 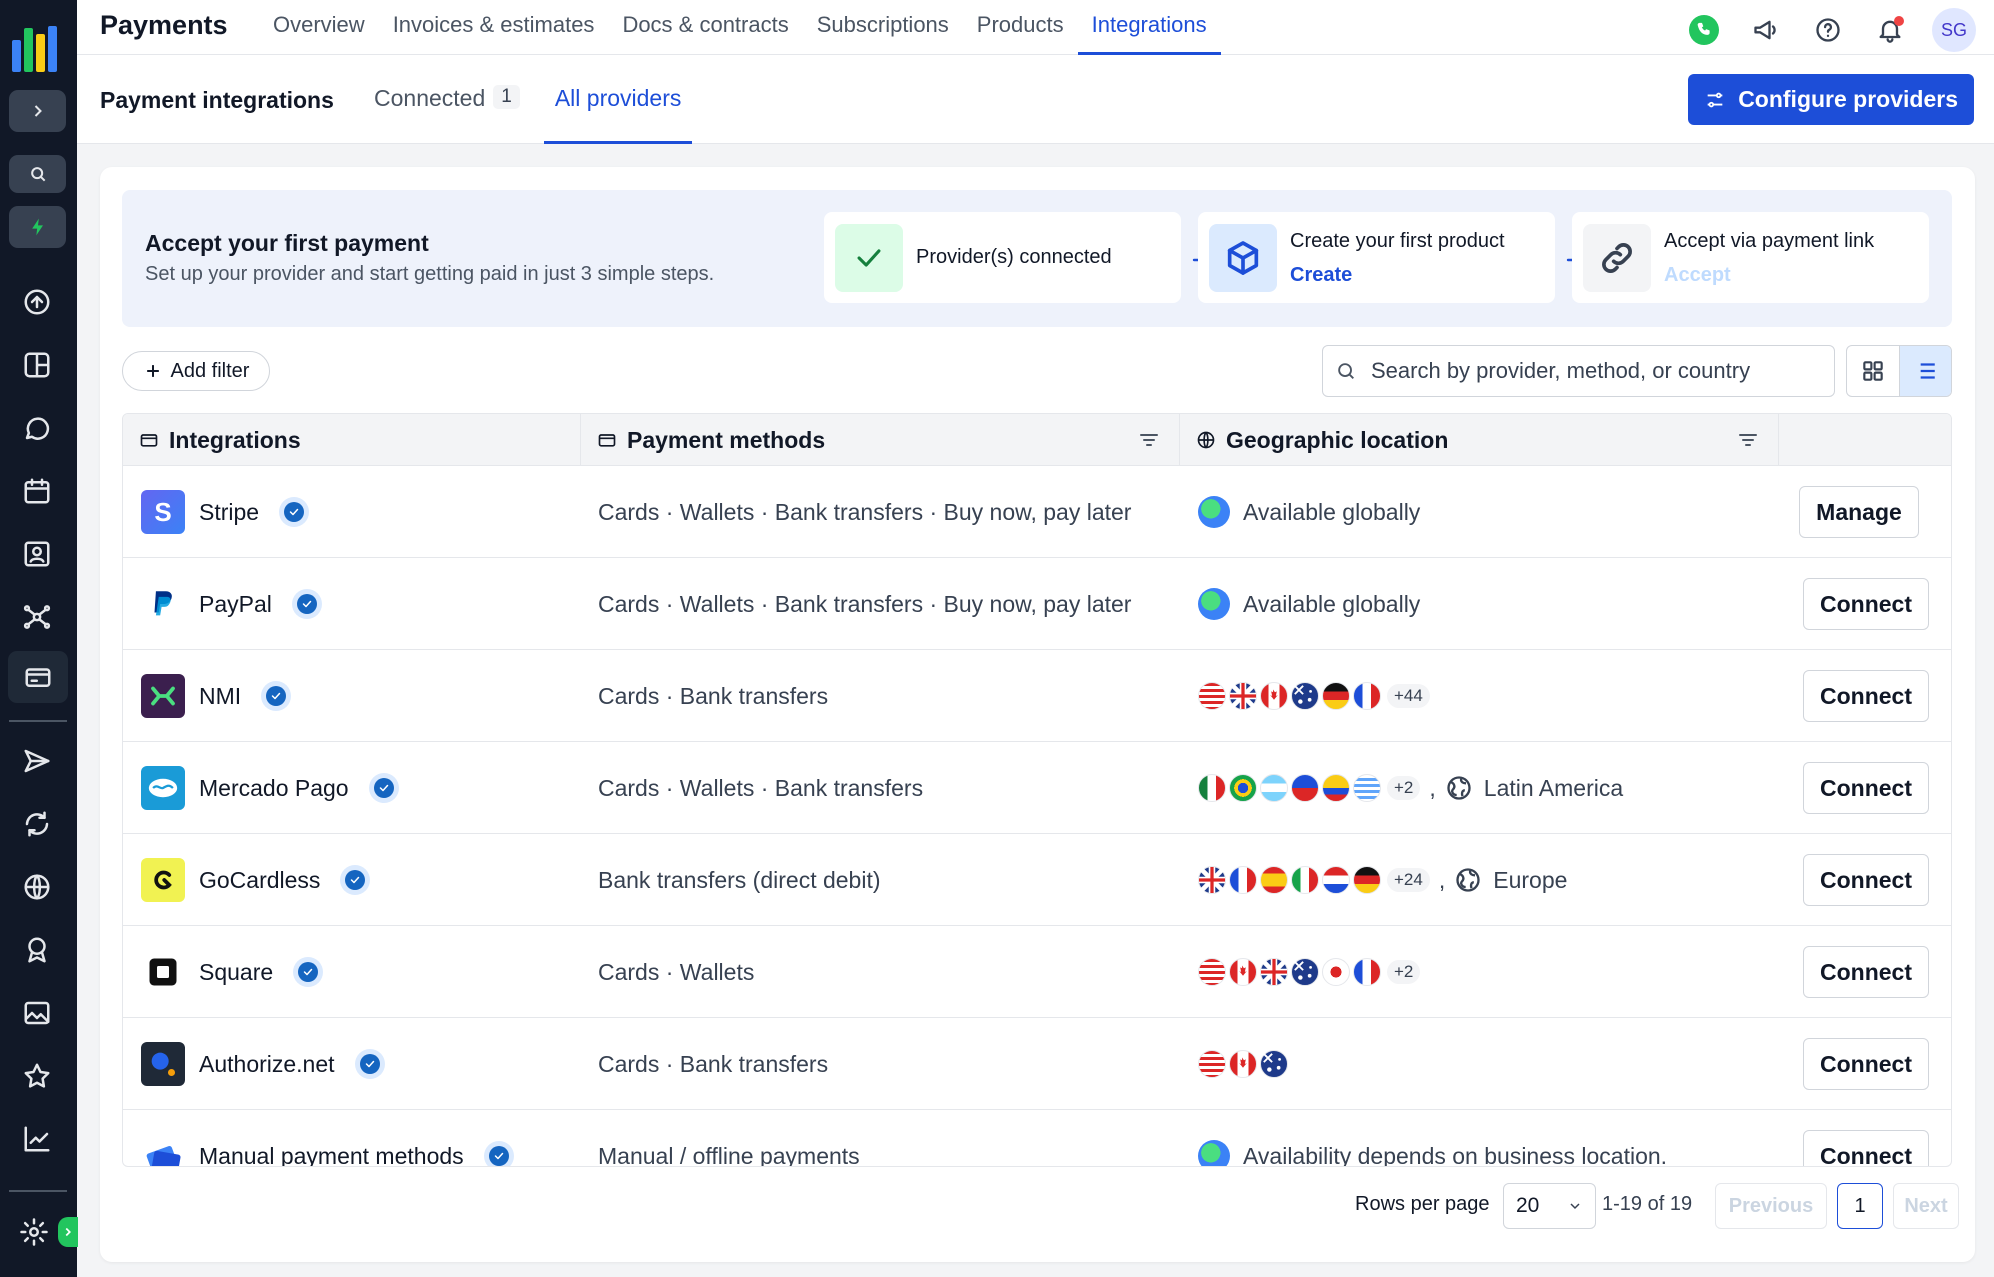 I want to click on rail-reputation, so click(x=37, y=1076).